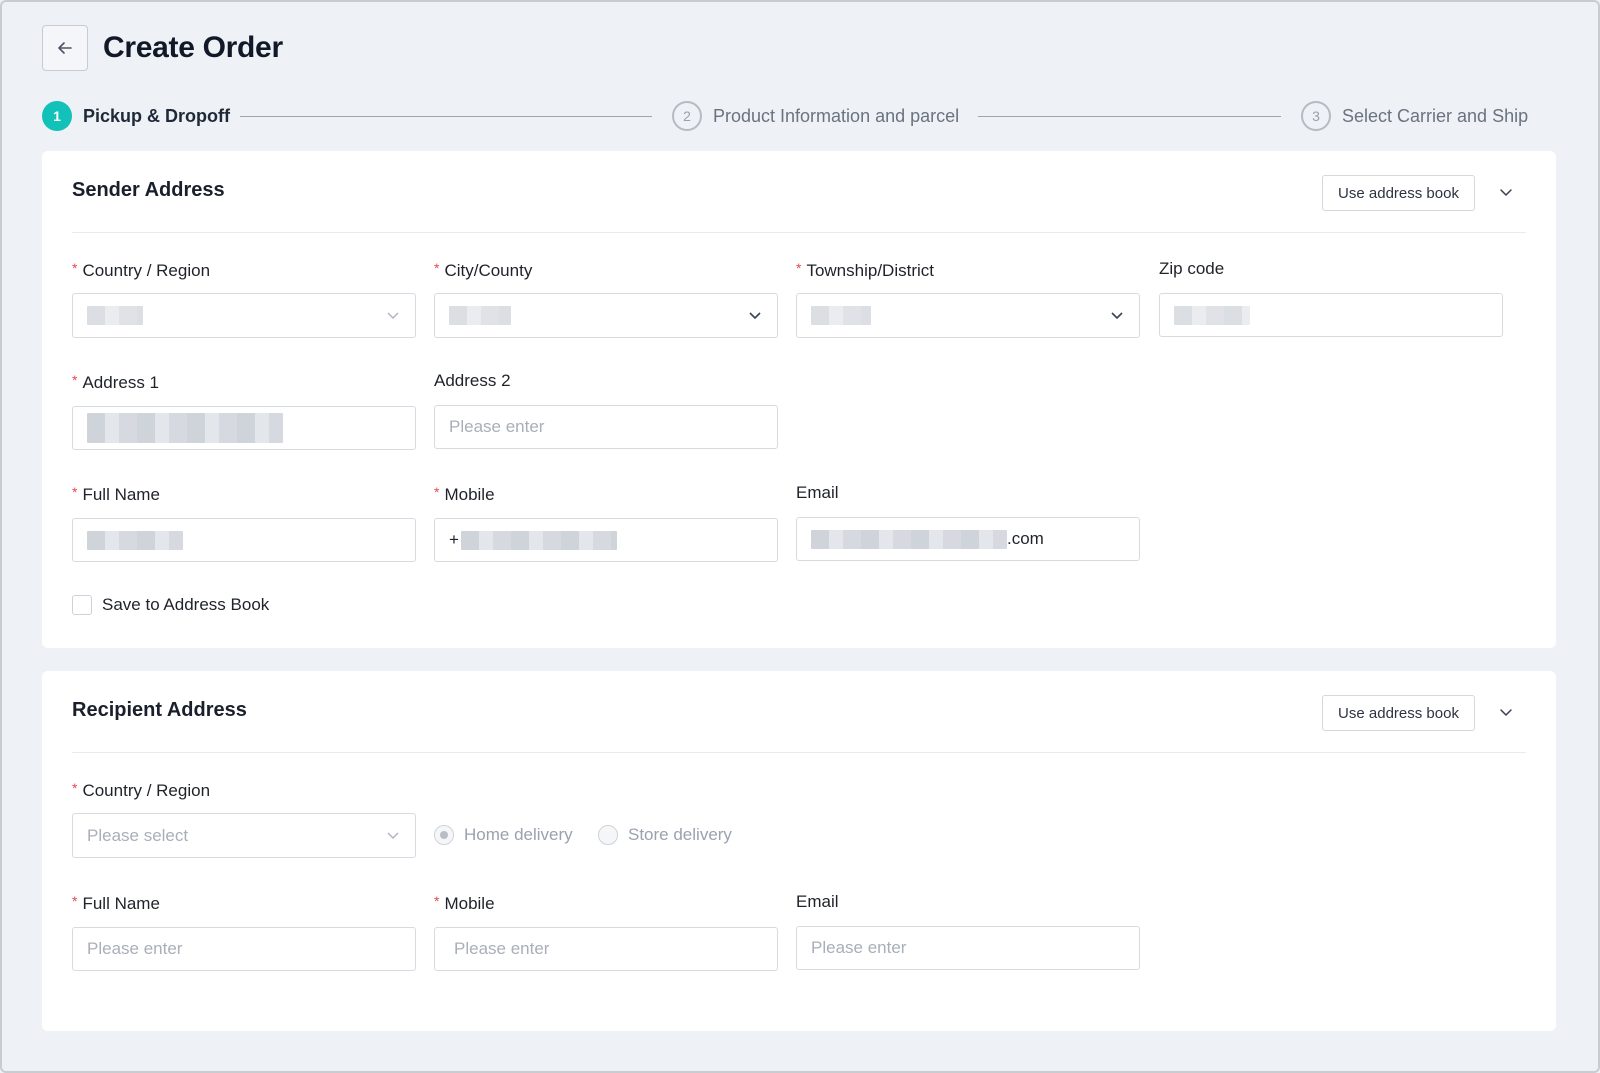 The image size is (1600, 1073). I want to click on address2-label: Address 2, so click(472, 380).